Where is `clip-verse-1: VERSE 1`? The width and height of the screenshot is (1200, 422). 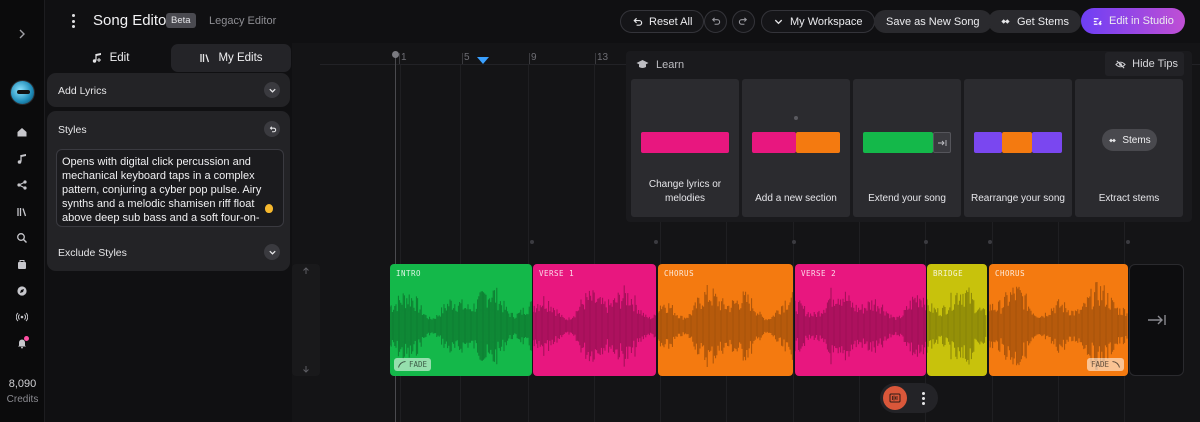
clip-verse-1: VERSE 1 is located at coordinates (594, 320).